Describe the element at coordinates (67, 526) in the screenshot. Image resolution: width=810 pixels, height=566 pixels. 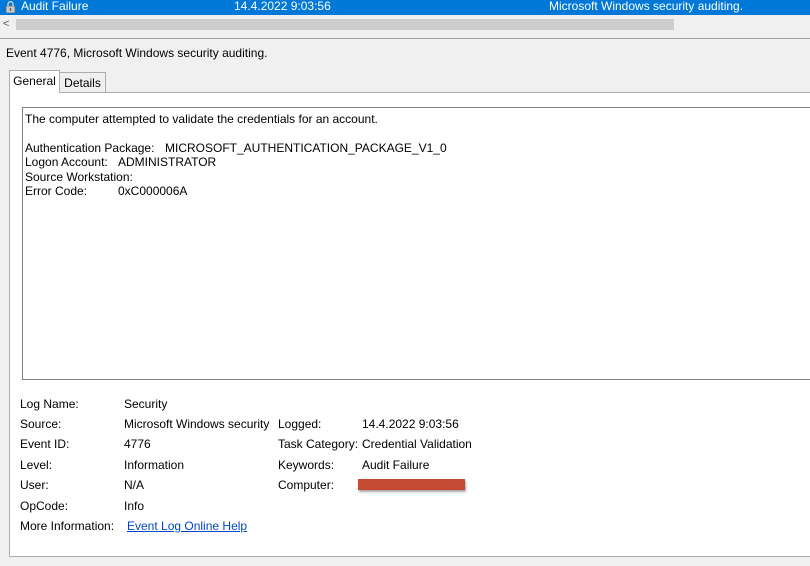
I see `more-info-label: More Information:` at that location.